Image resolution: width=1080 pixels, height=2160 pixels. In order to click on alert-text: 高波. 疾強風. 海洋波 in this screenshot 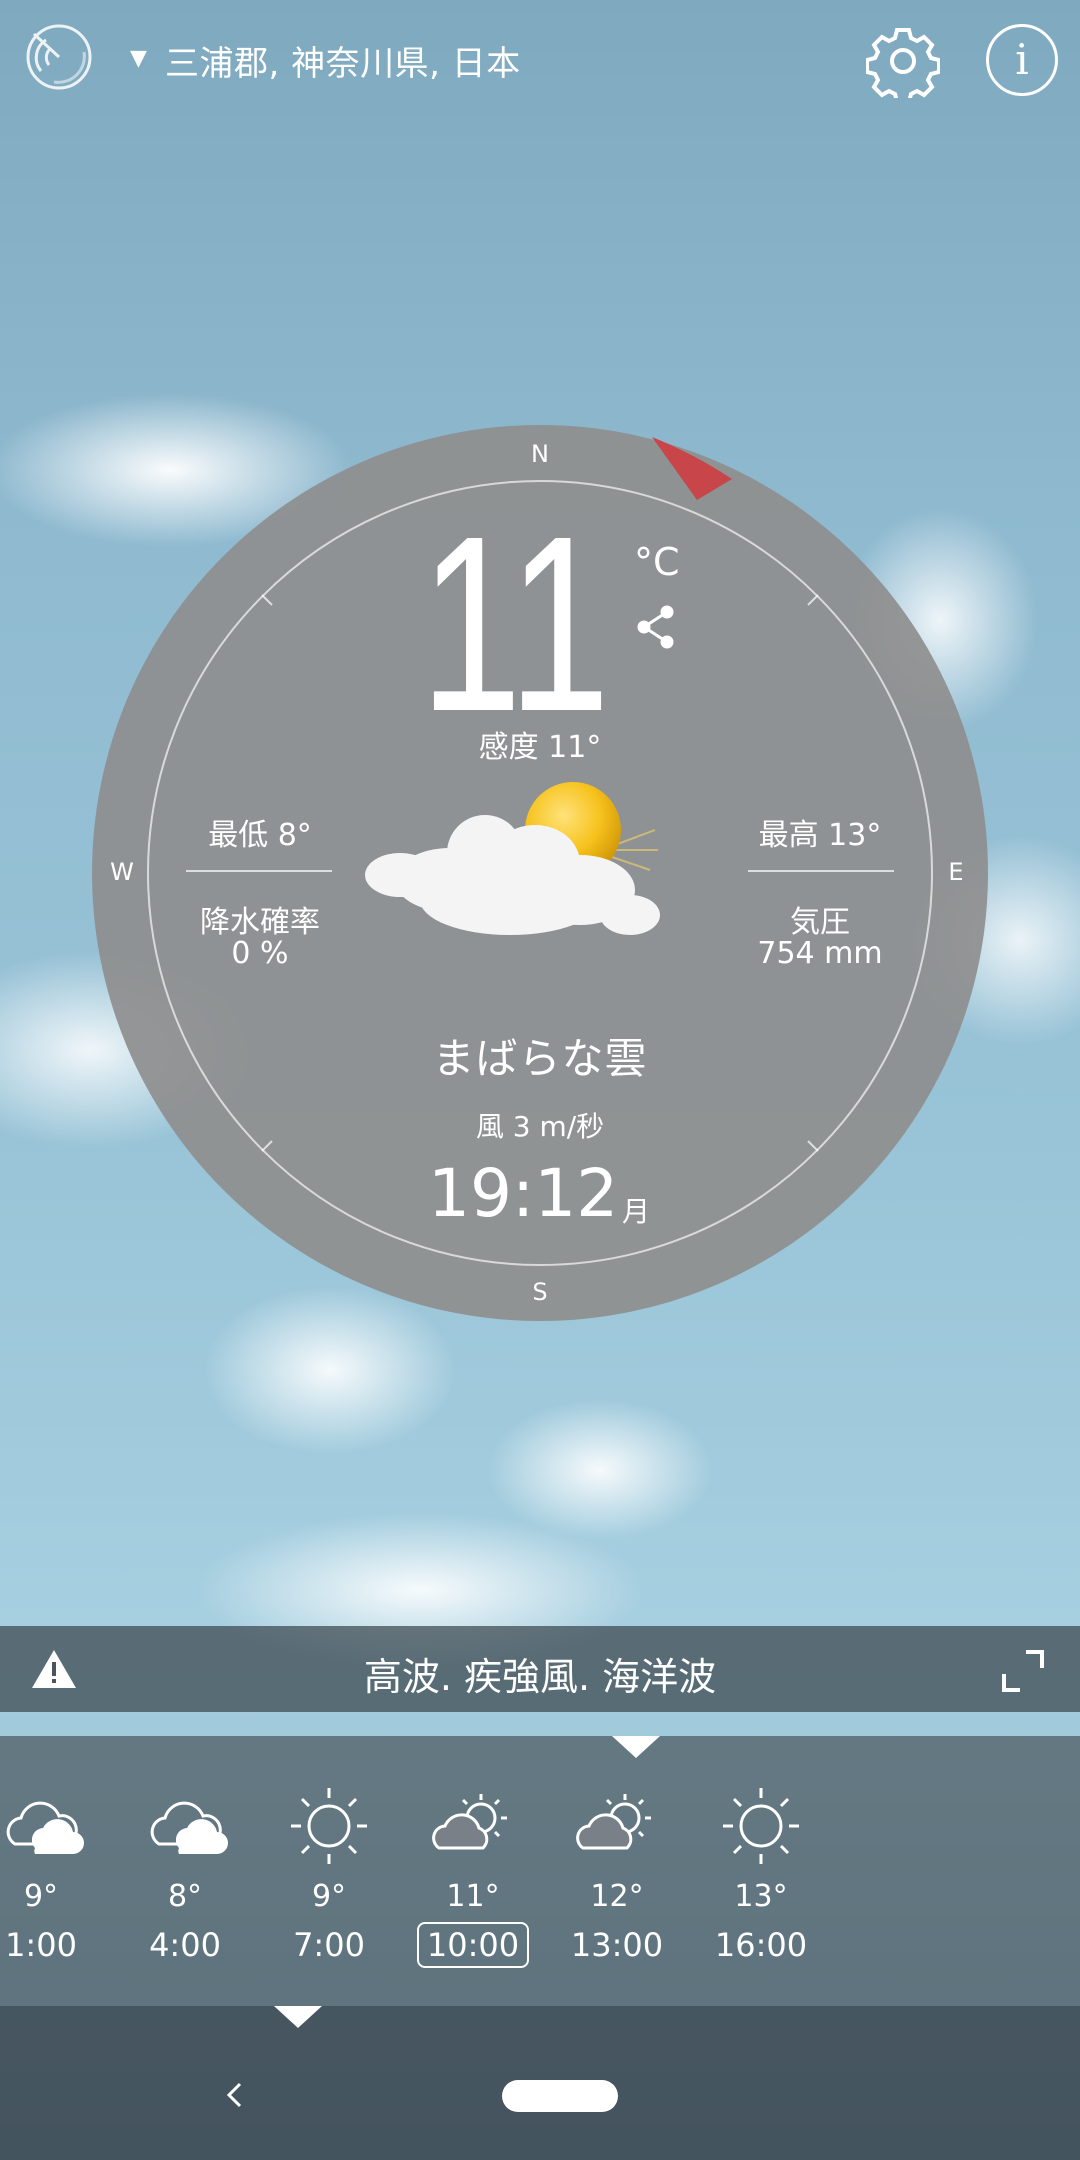, I will do `click(540, 1677)`.